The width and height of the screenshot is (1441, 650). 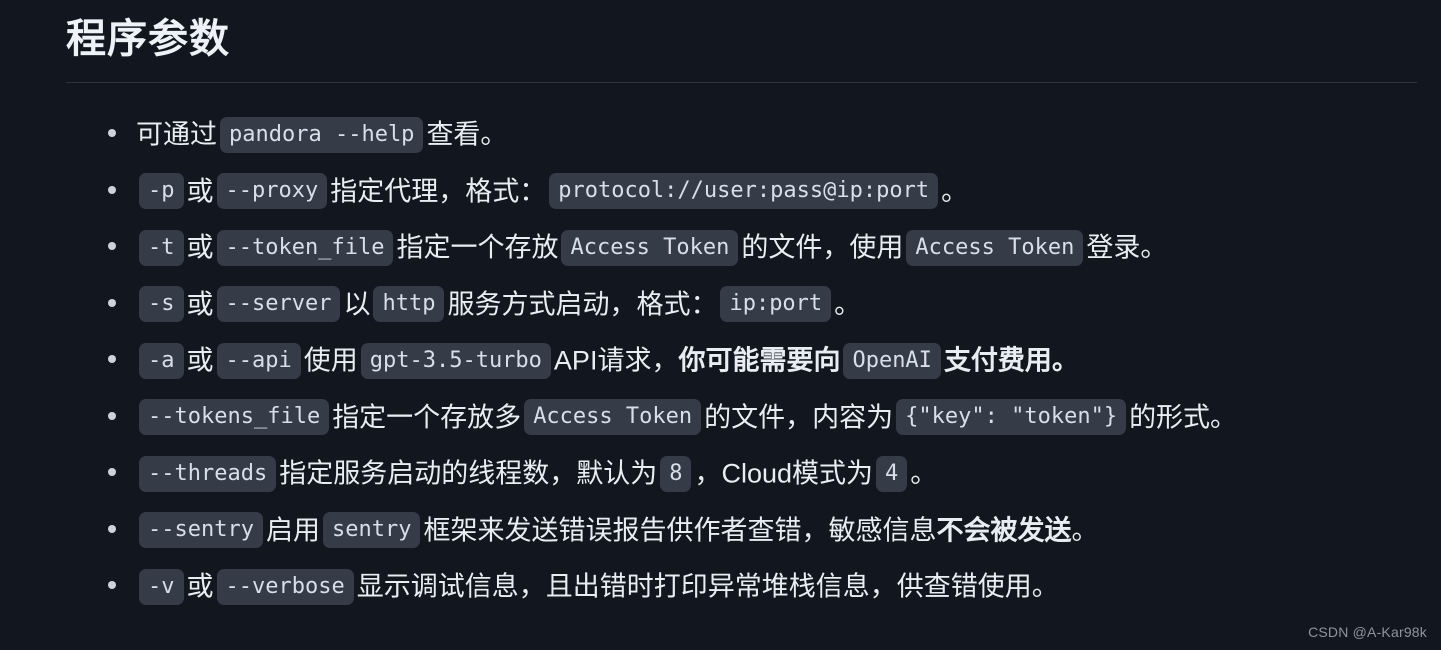 What do you see at coordinates (582, 304) in the screenshot?
I see `list-item-text: 服务方式启动，格式：` at bounding box center [582, 304].